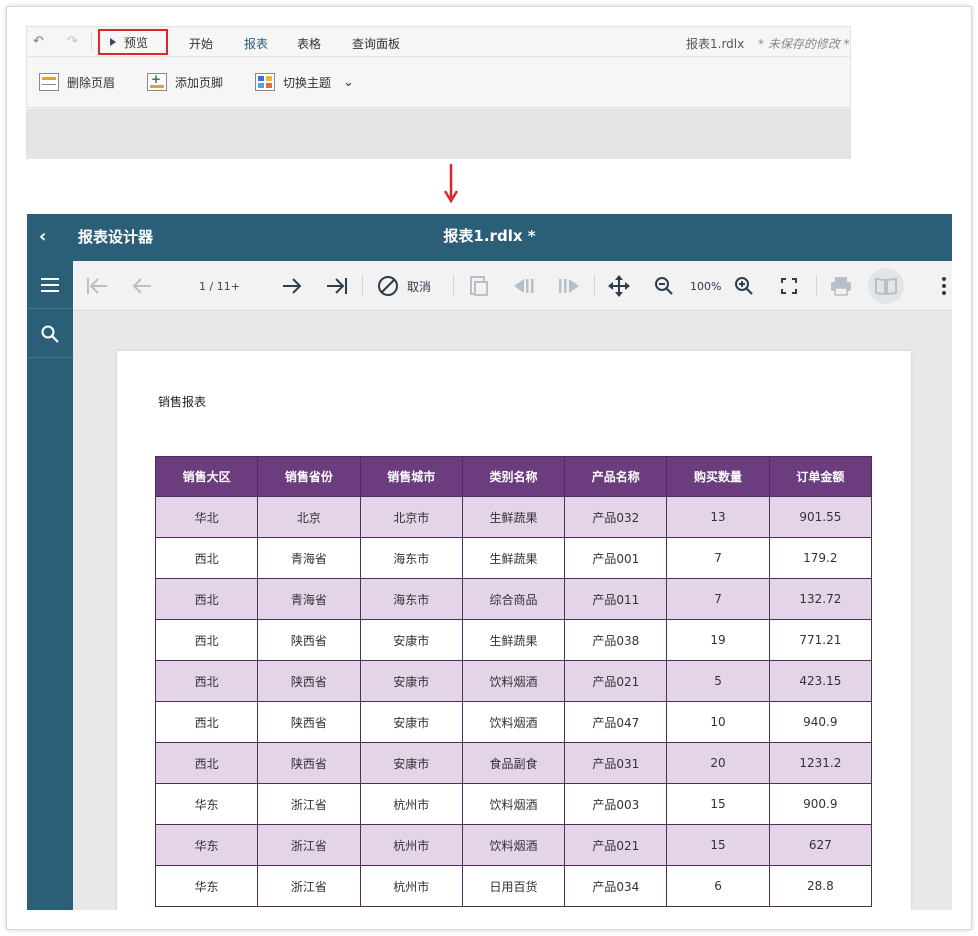  Describe the element at coordinates (309, 43) in the screenshot. I see `tab-table: 表格` at that location.